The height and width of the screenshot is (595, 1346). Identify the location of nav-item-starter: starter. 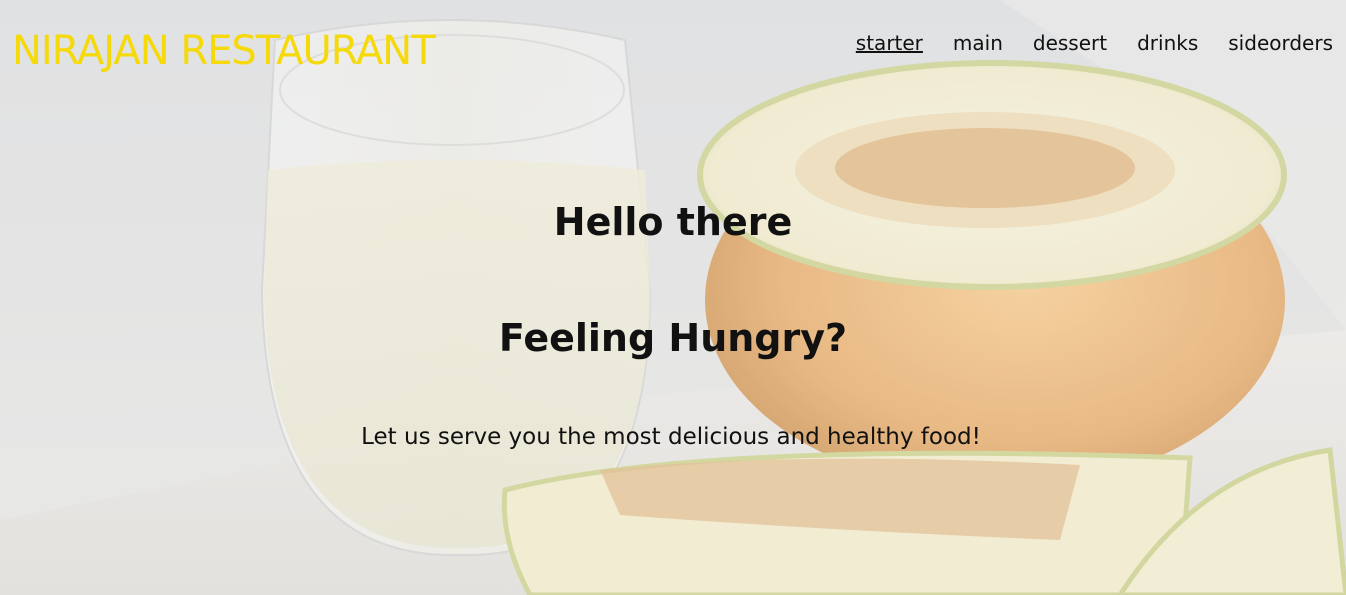
(889, 43).